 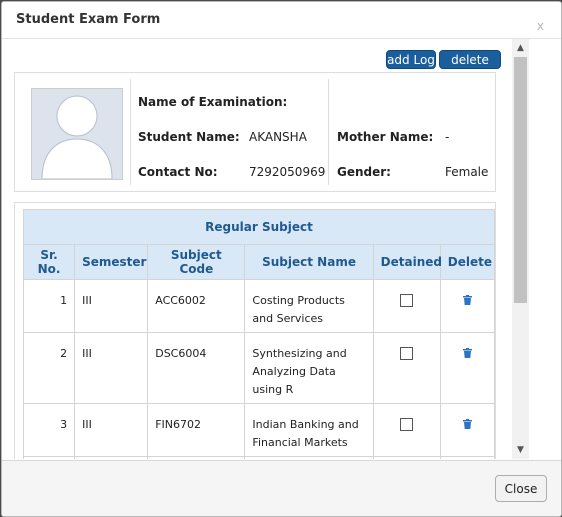 What do you see at coordinates (281, 20) in the screenshot?
I see `dialog-titlebar: Student Exam Form x` at bounding box center [281, 20].